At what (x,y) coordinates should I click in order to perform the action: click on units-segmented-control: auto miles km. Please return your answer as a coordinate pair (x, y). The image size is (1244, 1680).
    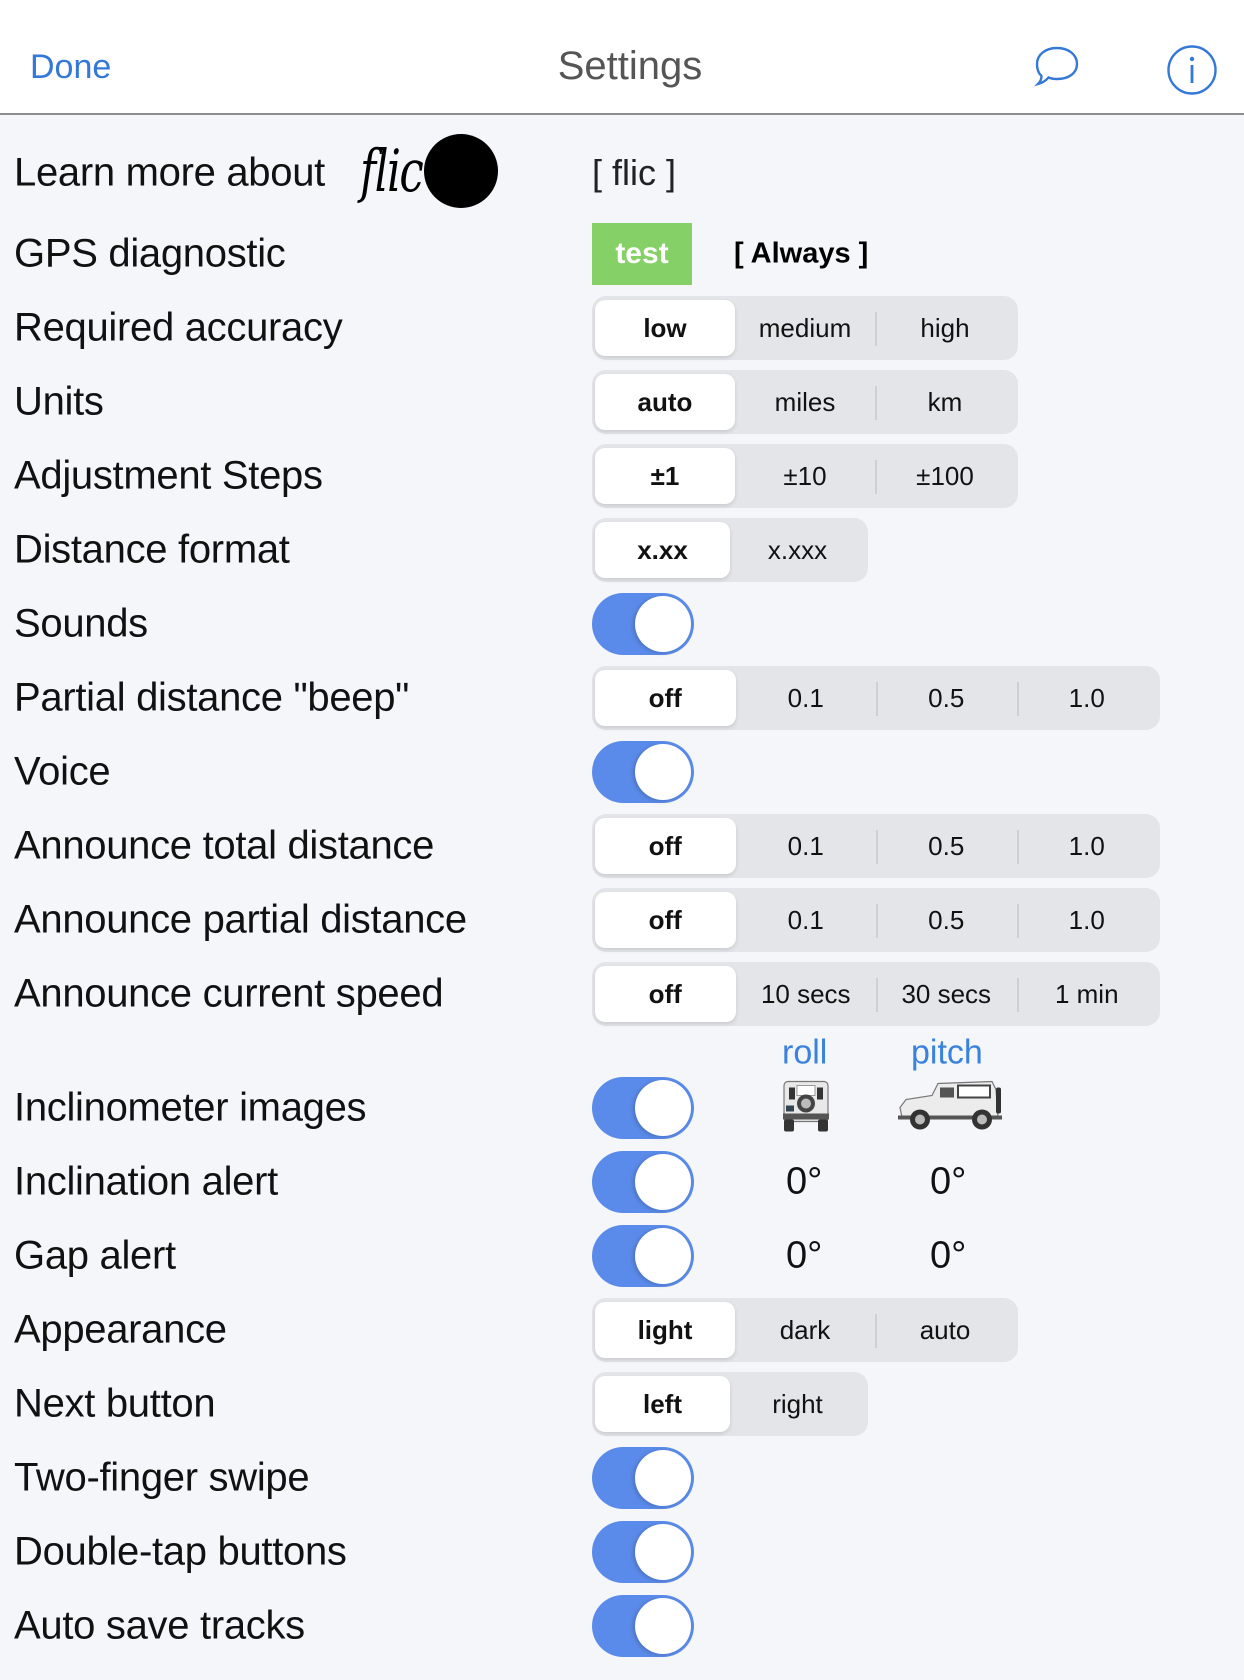
    Looking at the image, I should click on (805, 402).